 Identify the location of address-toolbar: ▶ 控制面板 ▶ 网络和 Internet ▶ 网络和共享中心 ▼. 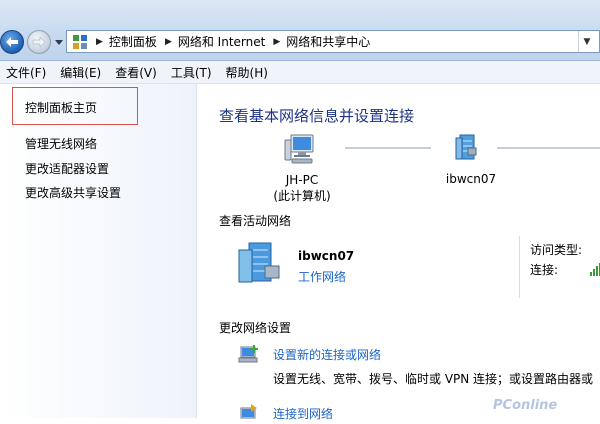
(300, 30).